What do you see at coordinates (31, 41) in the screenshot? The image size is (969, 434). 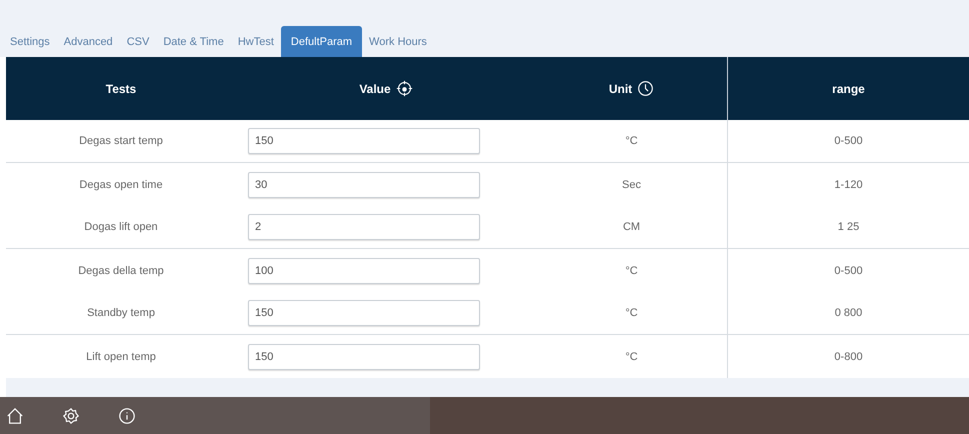 I see `tab: Settings` at bounding box center [31, 41].